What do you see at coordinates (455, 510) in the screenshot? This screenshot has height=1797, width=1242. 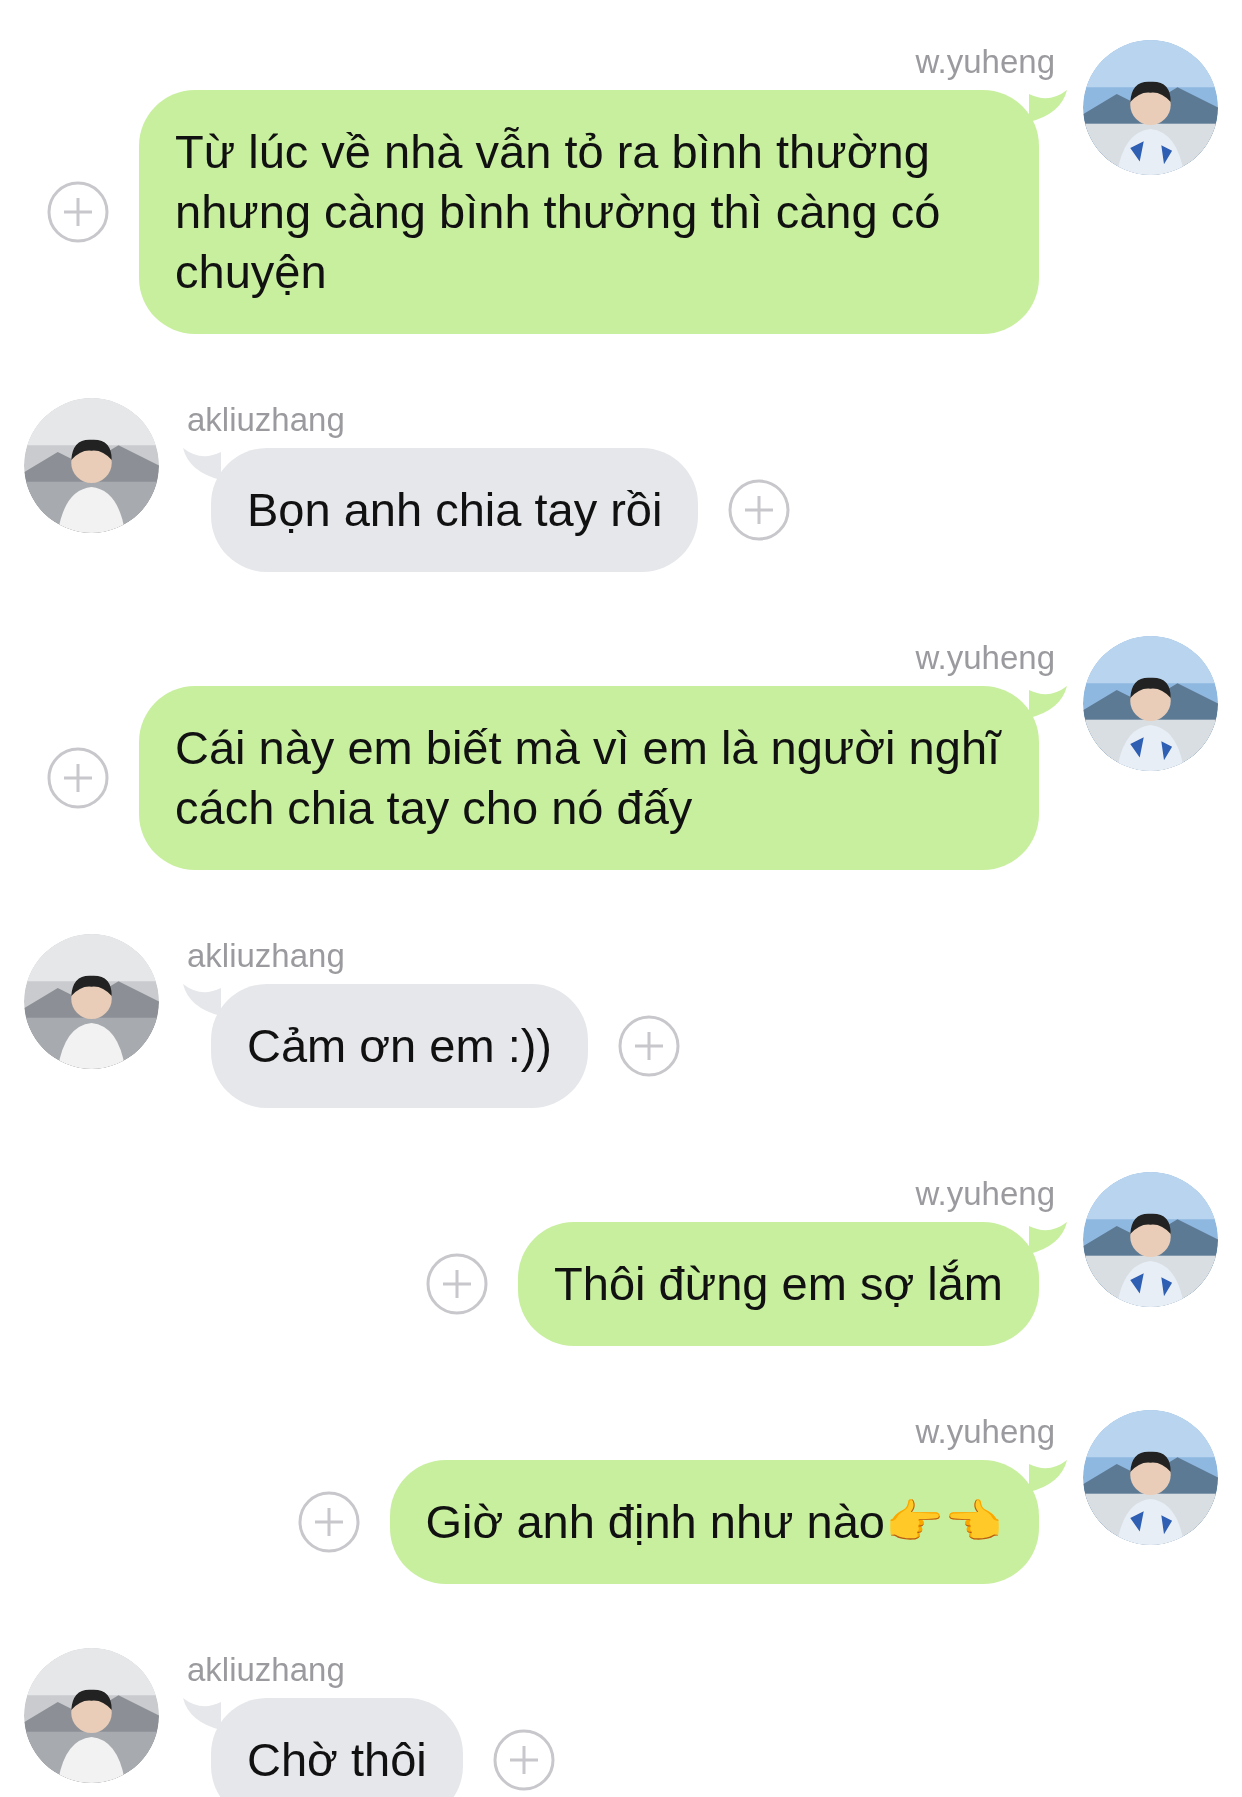 I see `message-bubble: Bọn anh chia tay rồi` at bounding box center [455, 510].